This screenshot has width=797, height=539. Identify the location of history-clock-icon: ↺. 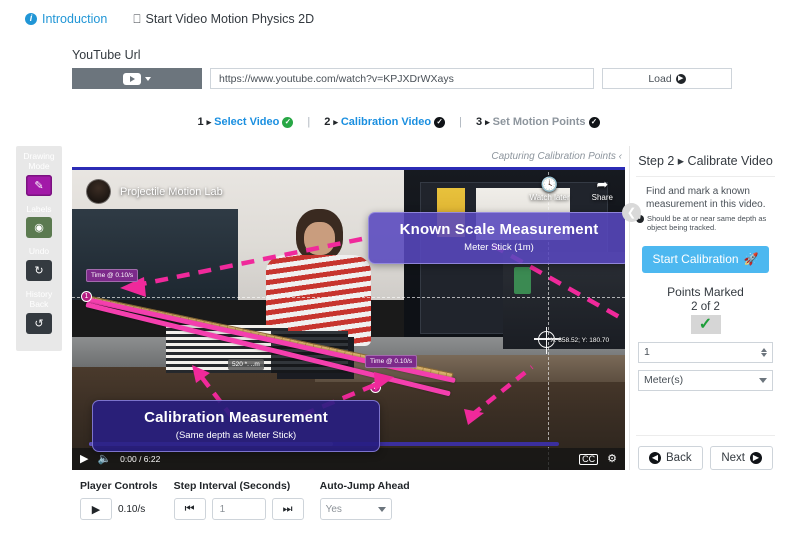
(39, 323).